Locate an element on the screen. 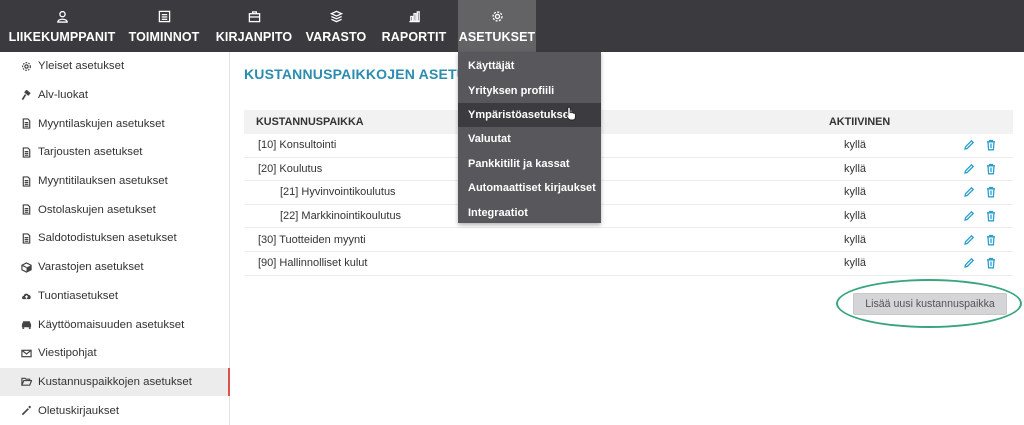  cloud-upload-icon is located at coordinates (26, 296).